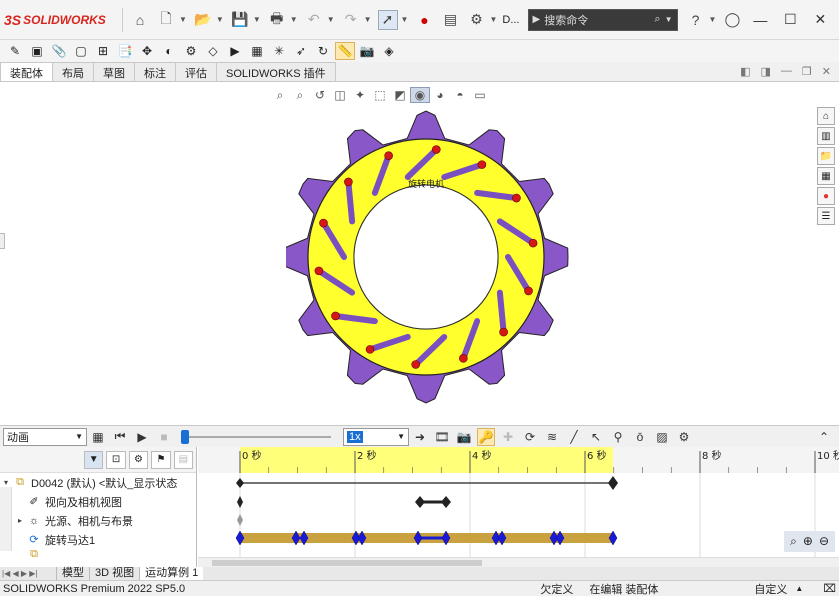  I want to click on exploded-view-icon: ✳, so click(279, 51).